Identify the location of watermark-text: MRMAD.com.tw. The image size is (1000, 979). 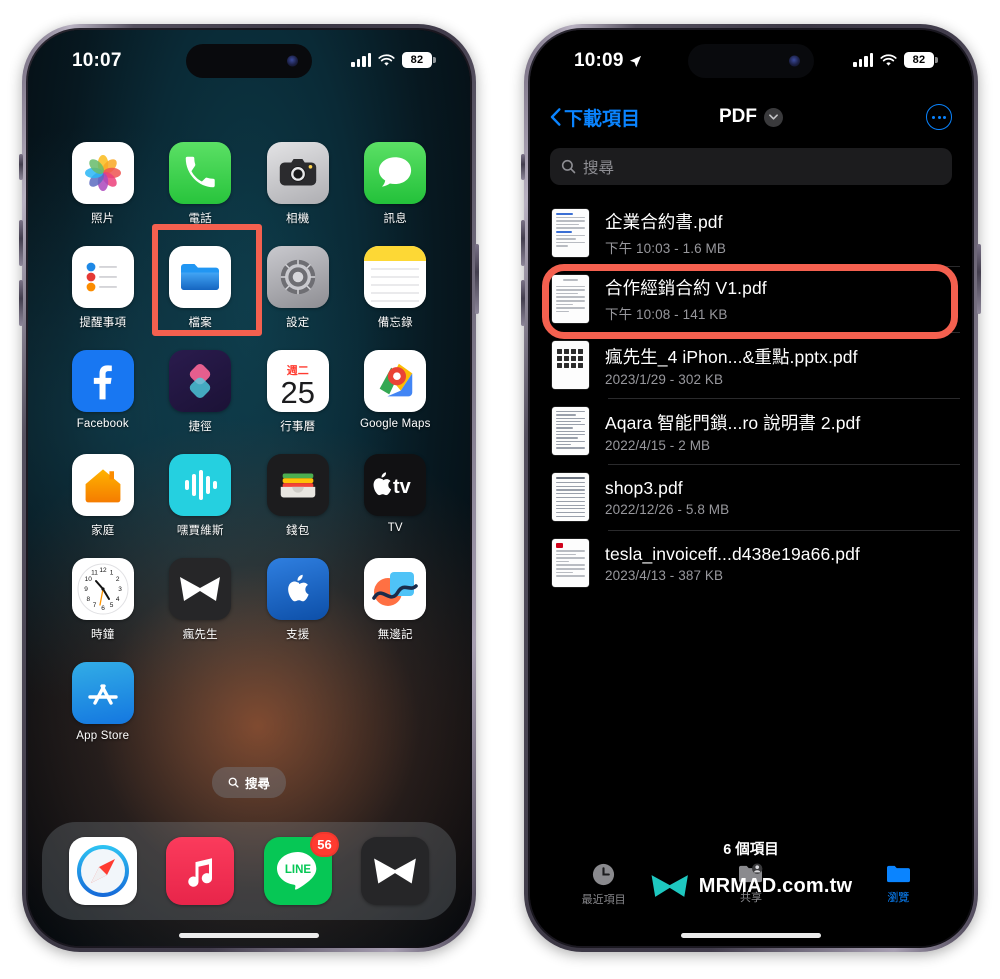
(776, 886).